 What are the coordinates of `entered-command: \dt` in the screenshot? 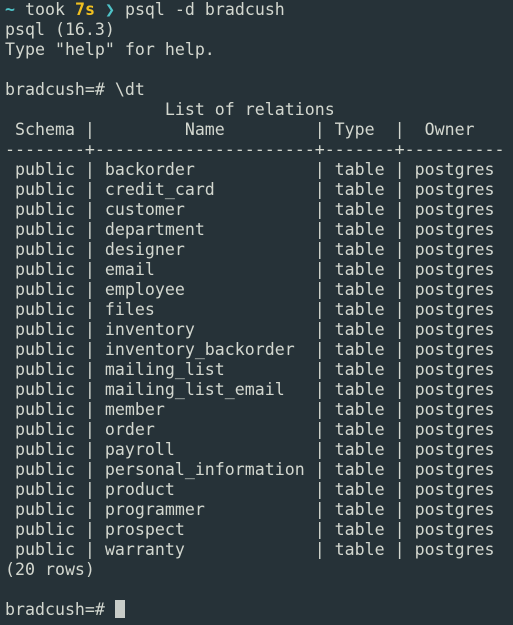 It's located at (129, 89).